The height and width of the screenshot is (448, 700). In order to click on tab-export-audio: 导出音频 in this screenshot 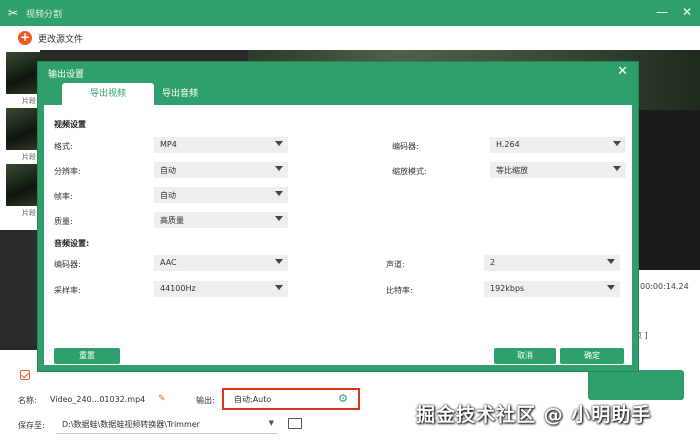, I will do `click(180, 94)`.